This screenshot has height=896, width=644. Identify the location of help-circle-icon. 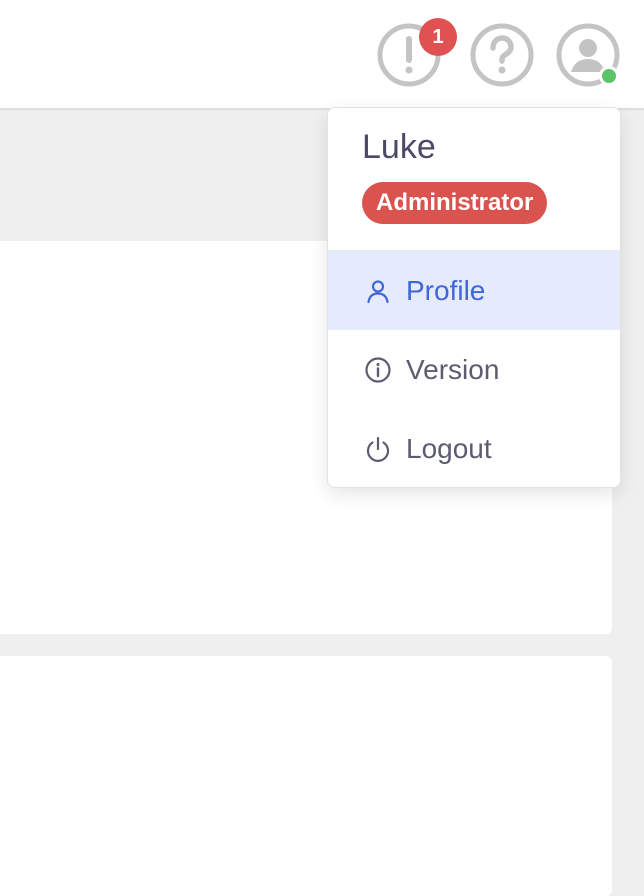
(502, 55).